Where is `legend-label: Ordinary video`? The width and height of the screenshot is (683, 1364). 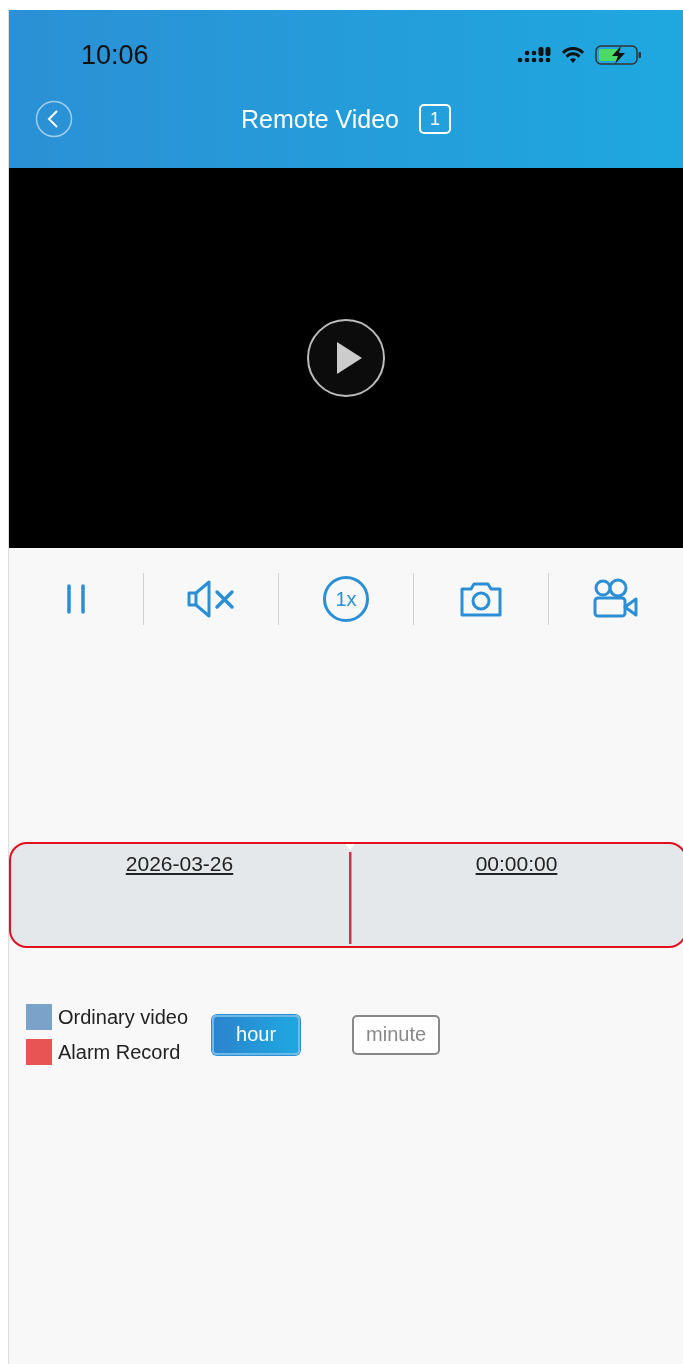 legend-label: Ordinary video is located at coordinates (123, 1017).